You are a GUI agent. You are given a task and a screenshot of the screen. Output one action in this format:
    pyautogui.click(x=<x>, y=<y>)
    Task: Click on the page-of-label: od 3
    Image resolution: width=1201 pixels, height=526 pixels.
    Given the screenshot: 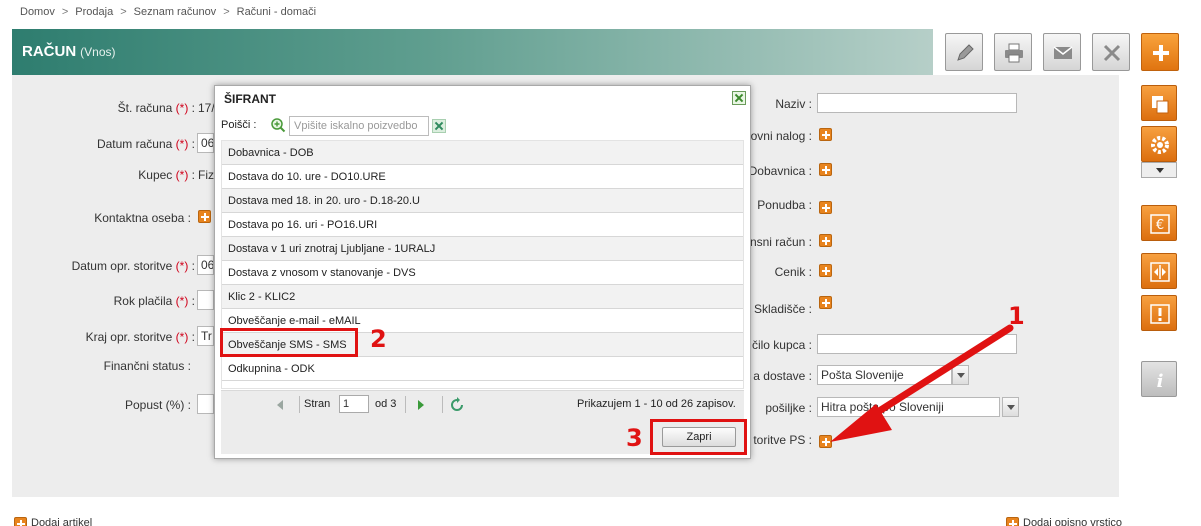 What is the action you would take?
    pyautogui.click(x=386, y=404)
    